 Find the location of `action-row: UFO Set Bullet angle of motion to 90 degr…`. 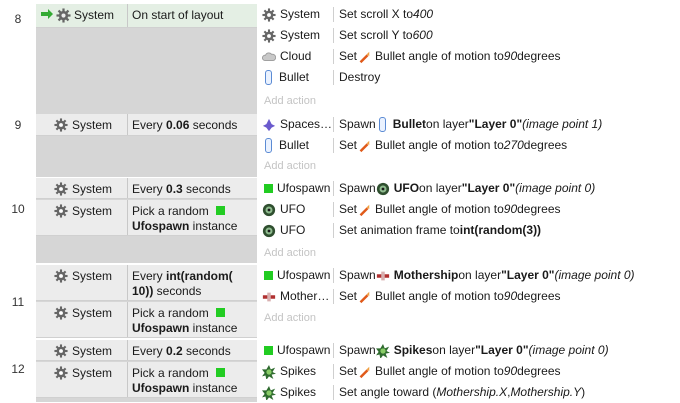

action-row: UFO Set Bullet angle of motion to 90 degr… is located at coordinates (469, 209).